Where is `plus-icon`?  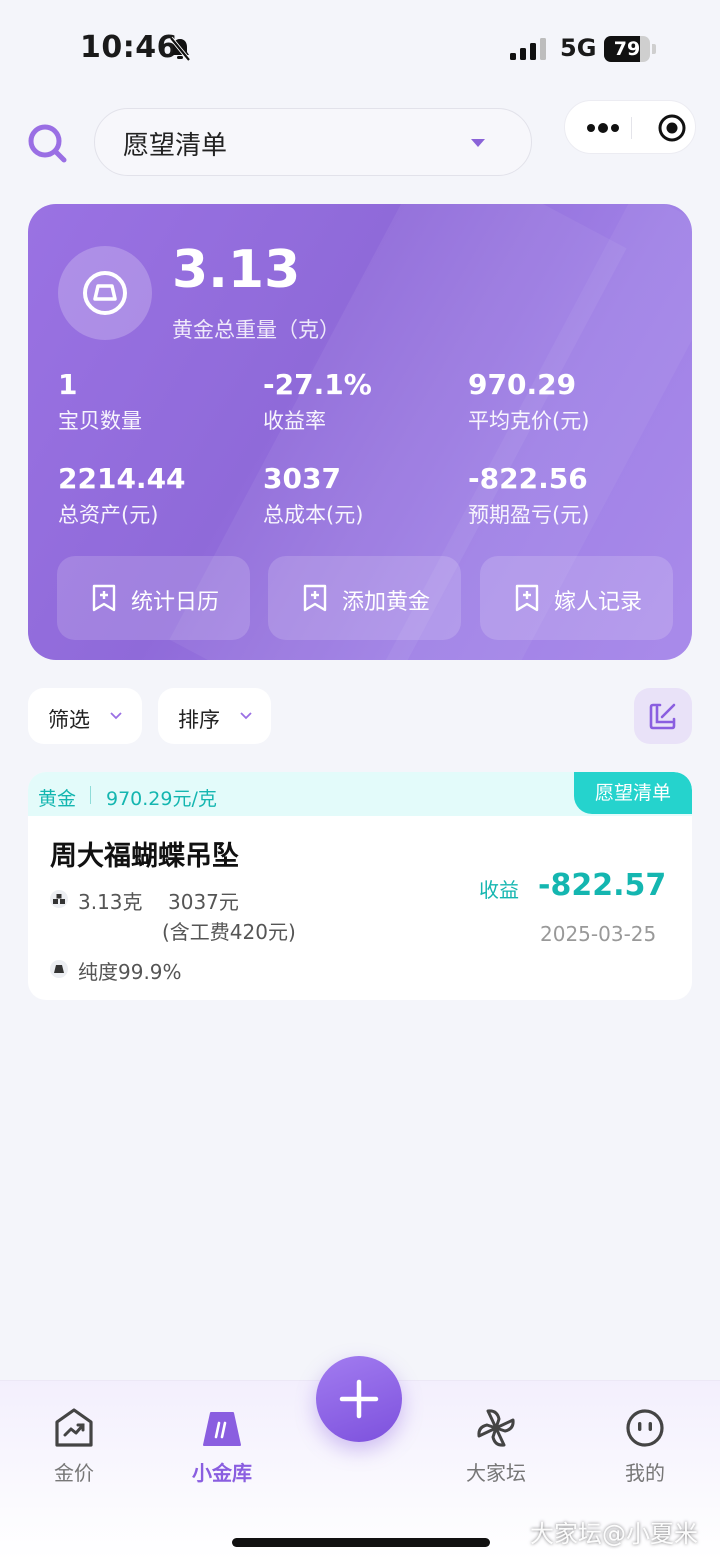
plus-icon is located at coordinates (359, 1399).